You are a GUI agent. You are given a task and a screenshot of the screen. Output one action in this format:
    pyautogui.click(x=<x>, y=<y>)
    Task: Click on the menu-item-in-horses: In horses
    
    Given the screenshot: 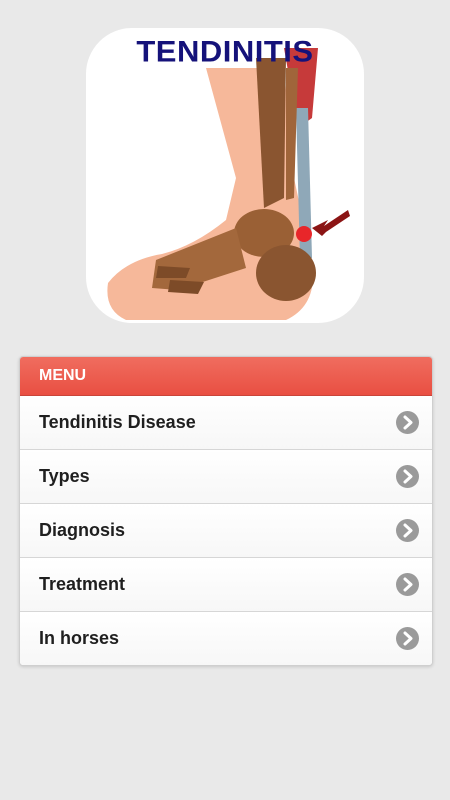 What is the action you would take?
    pyautogui.click(x=226, y=638)
    